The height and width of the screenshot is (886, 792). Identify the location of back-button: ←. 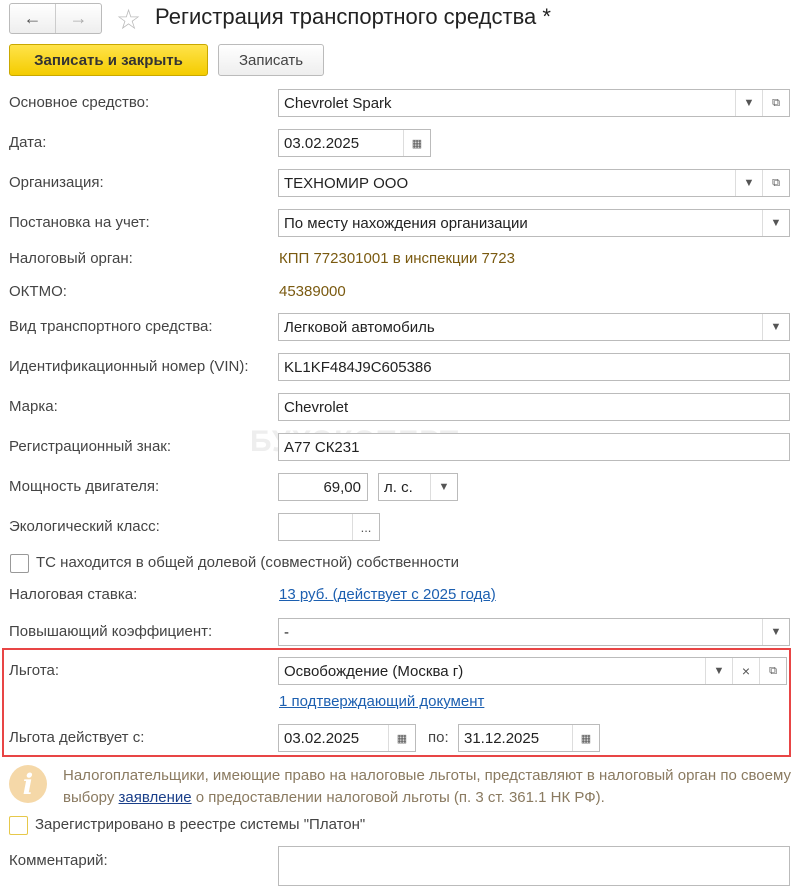
(32, 18).